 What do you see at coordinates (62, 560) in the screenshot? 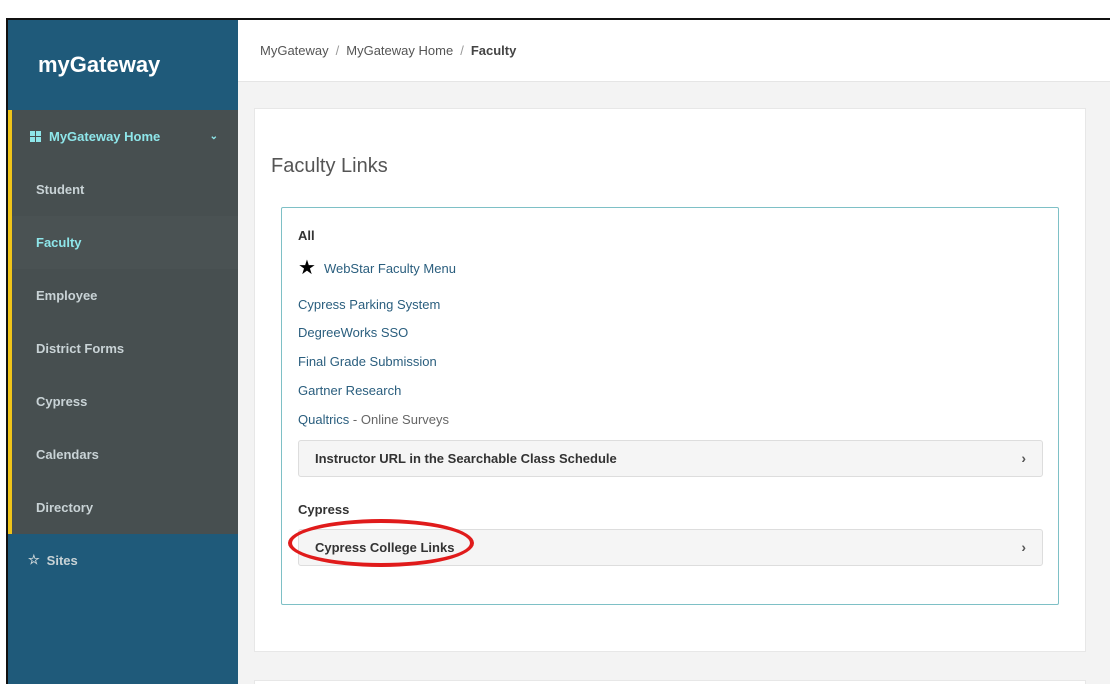
I see `sidebar-item-label: Sites` at bounding box center [62, 560].